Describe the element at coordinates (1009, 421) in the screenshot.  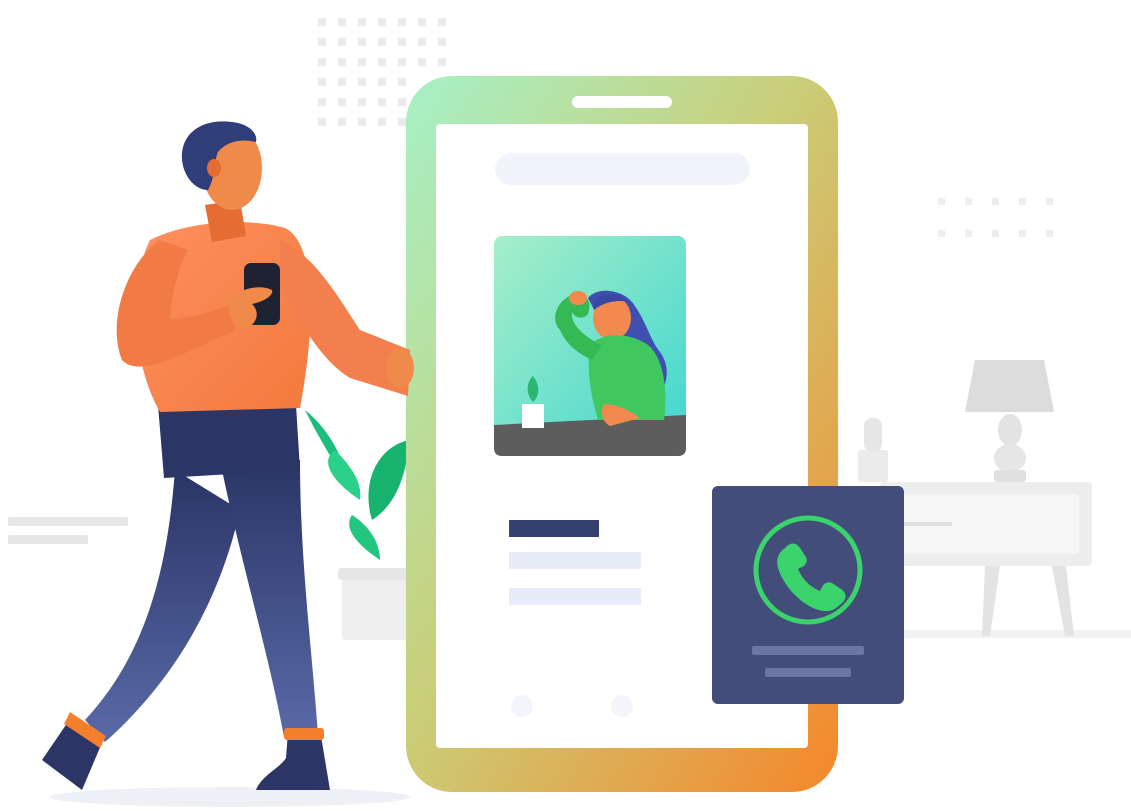
I see `table-lamp` at that location.